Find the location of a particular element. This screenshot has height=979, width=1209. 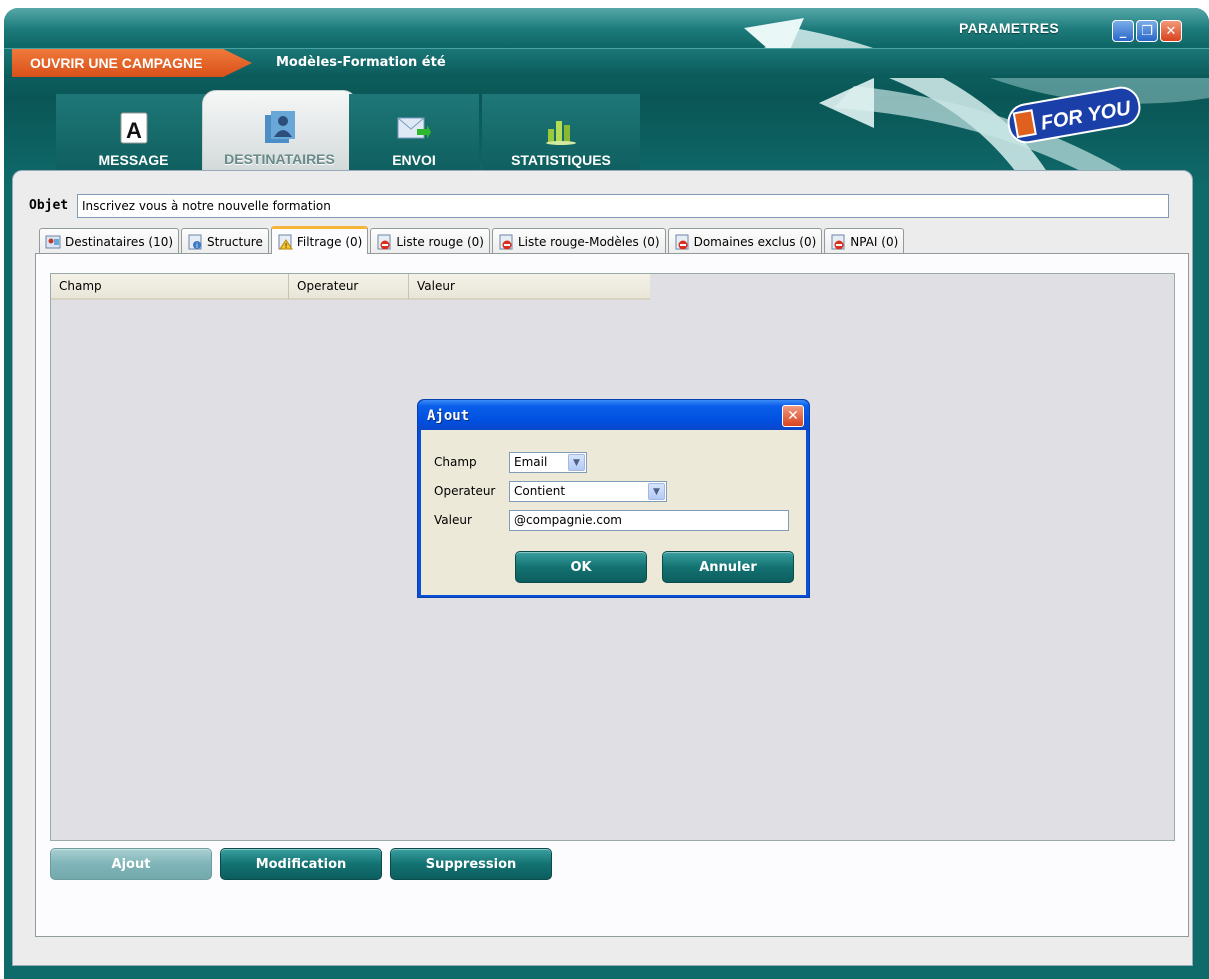

dialog-close-button: ✕ is located at coordinates (793, 416).